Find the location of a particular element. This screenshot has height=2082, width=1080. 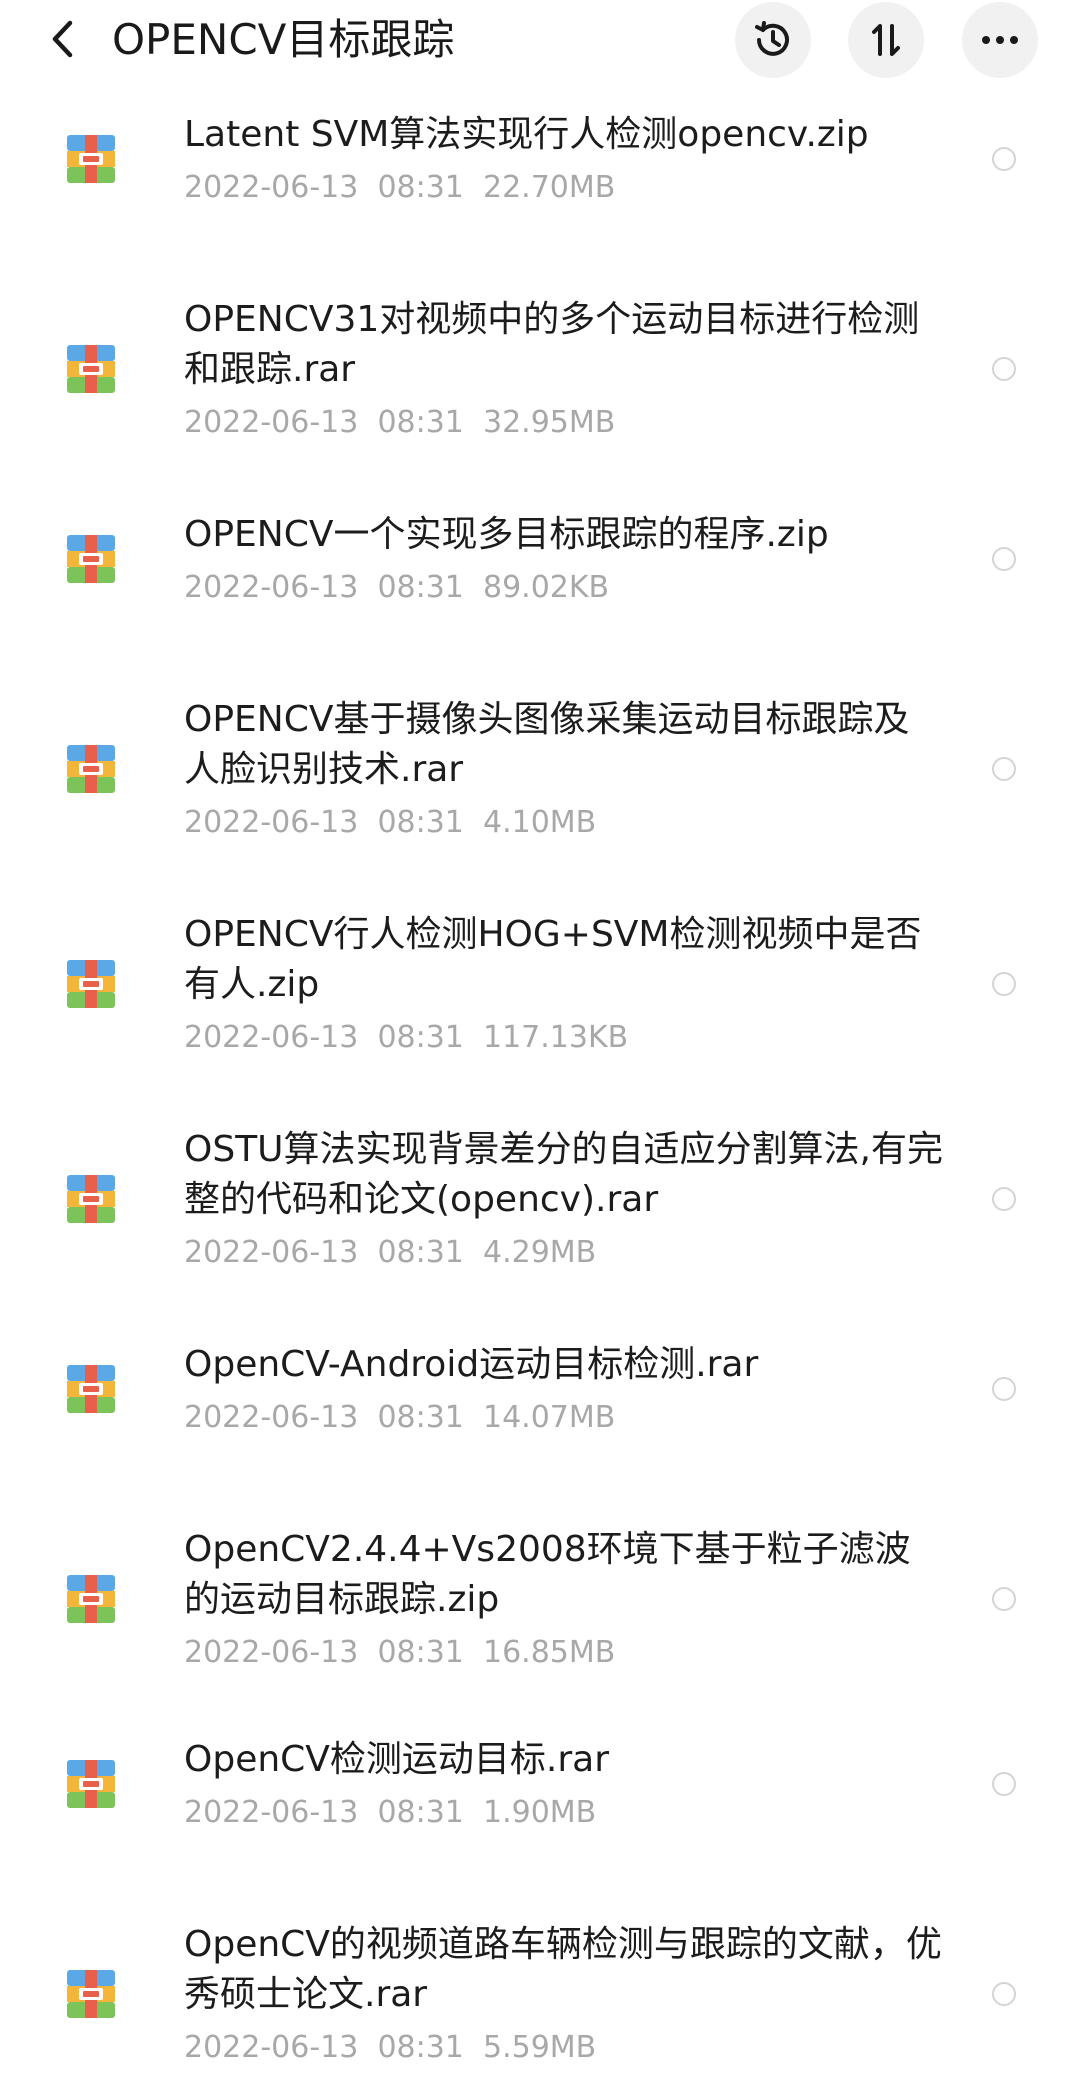

file-name: OPENCV一个实现多目标跟踪的程序.zip is located at coordinates (506, 534).